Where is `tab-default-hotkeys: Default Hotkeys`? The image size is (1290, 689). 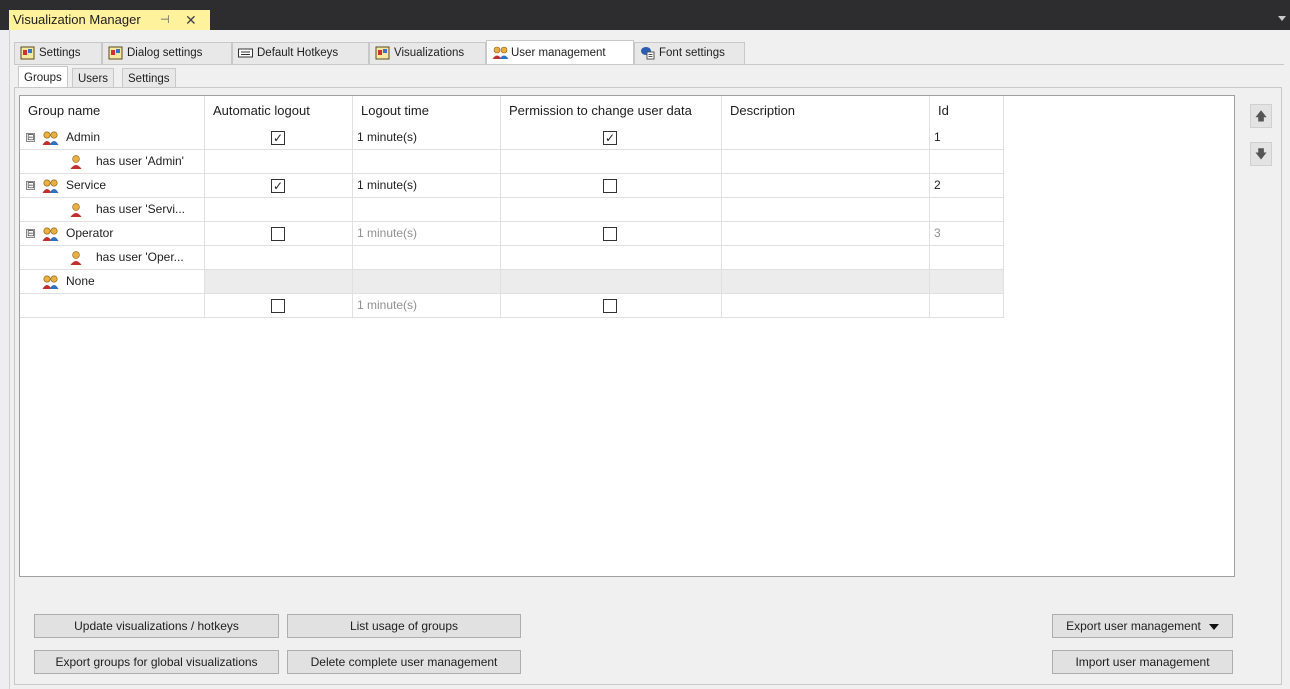 tab-default-hotkeys: Default Hotkeys is located at coordinates (300, 53).